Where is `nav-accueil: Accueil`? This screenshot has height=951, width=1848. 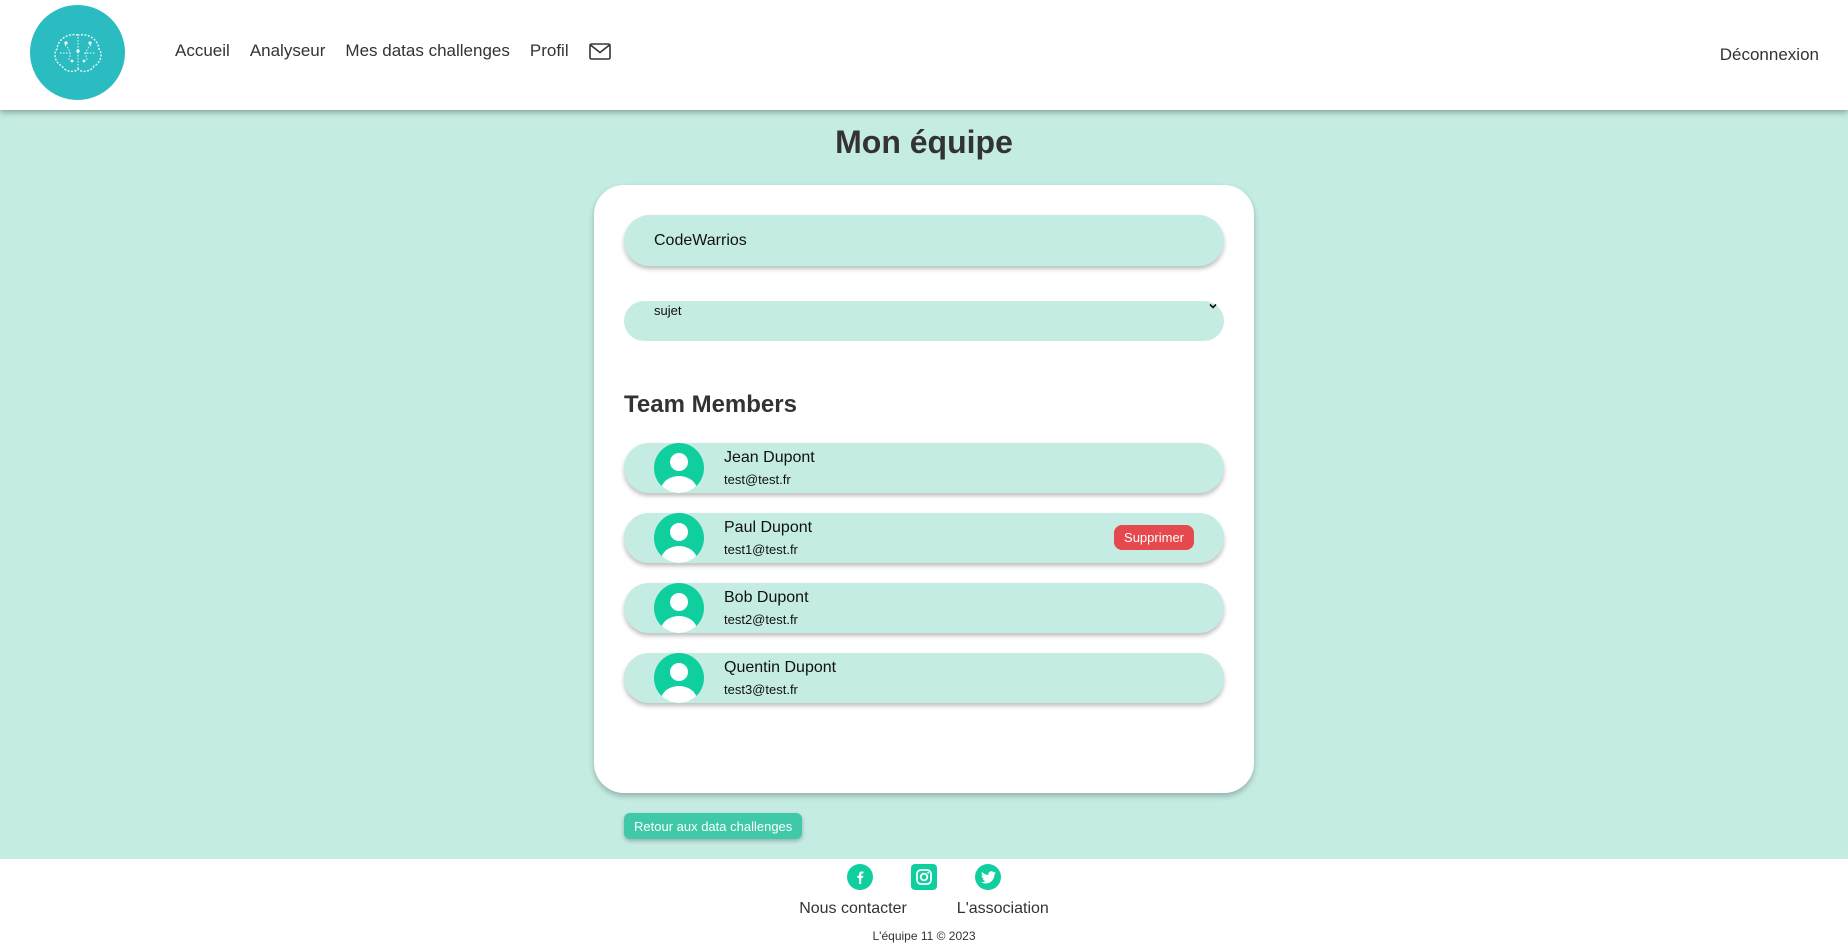
nav-accueil: Accueil is located at coordinates (202, 51).